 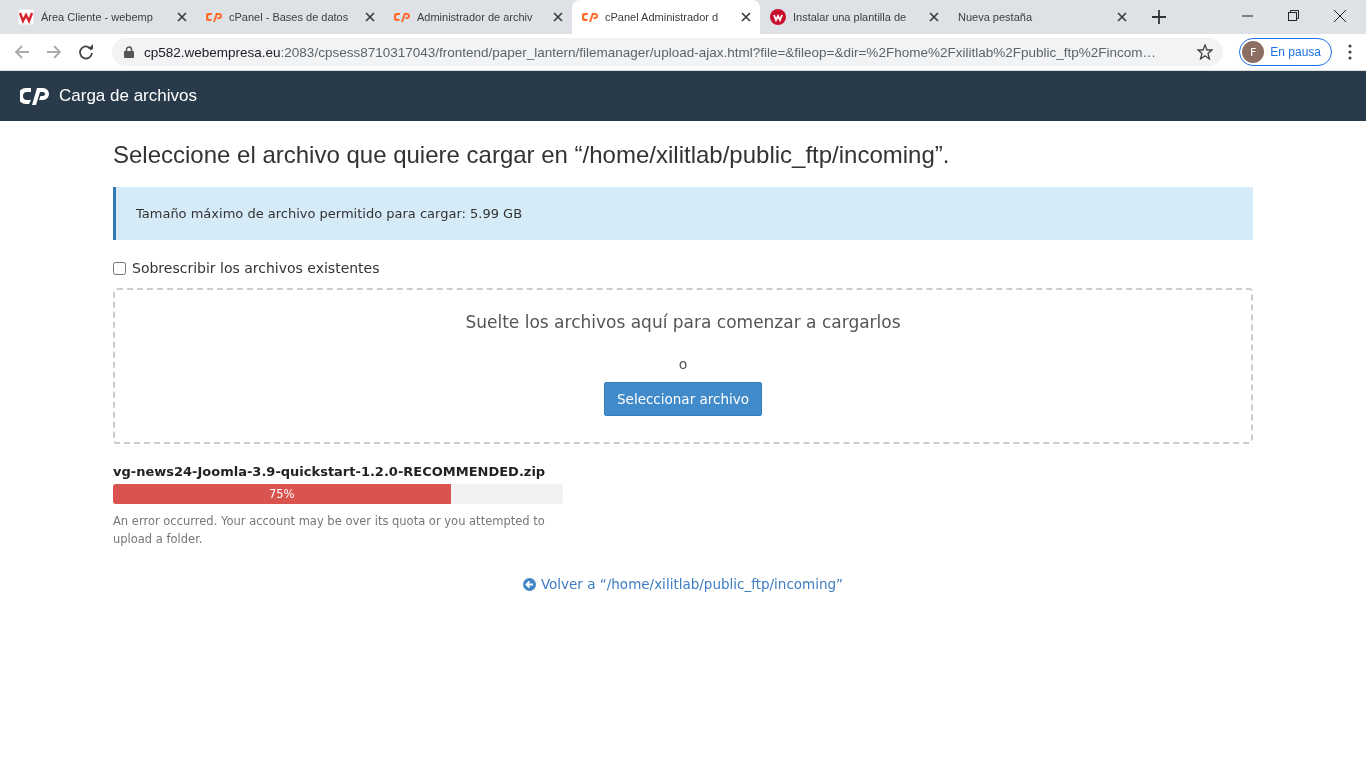 I want to click on avatar: F, so click(x=1253, y=52).